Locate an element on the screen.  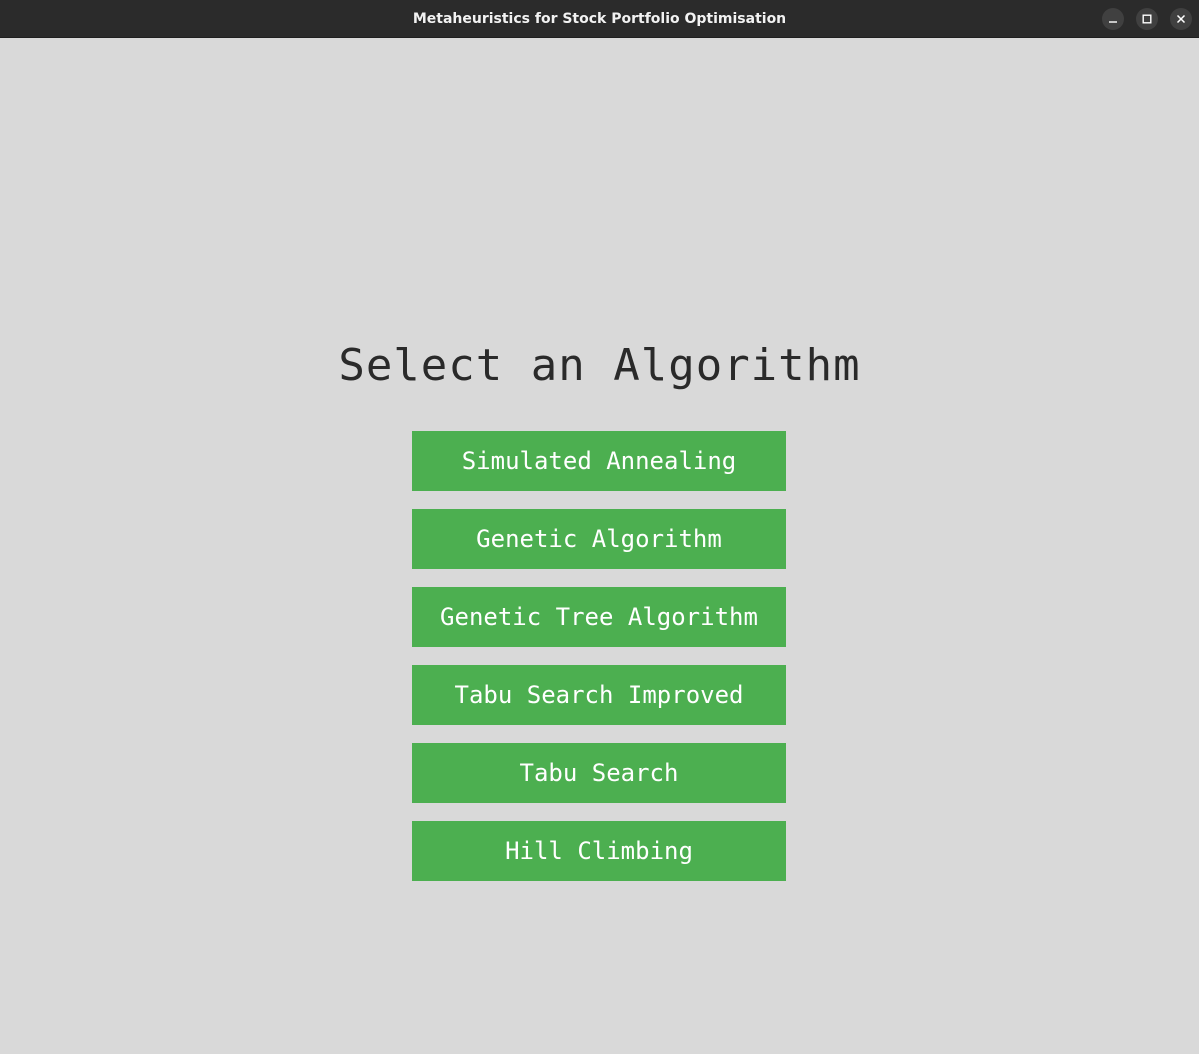
hill-climbing-button: Hill Climbing is located at coordinates (599, 851).